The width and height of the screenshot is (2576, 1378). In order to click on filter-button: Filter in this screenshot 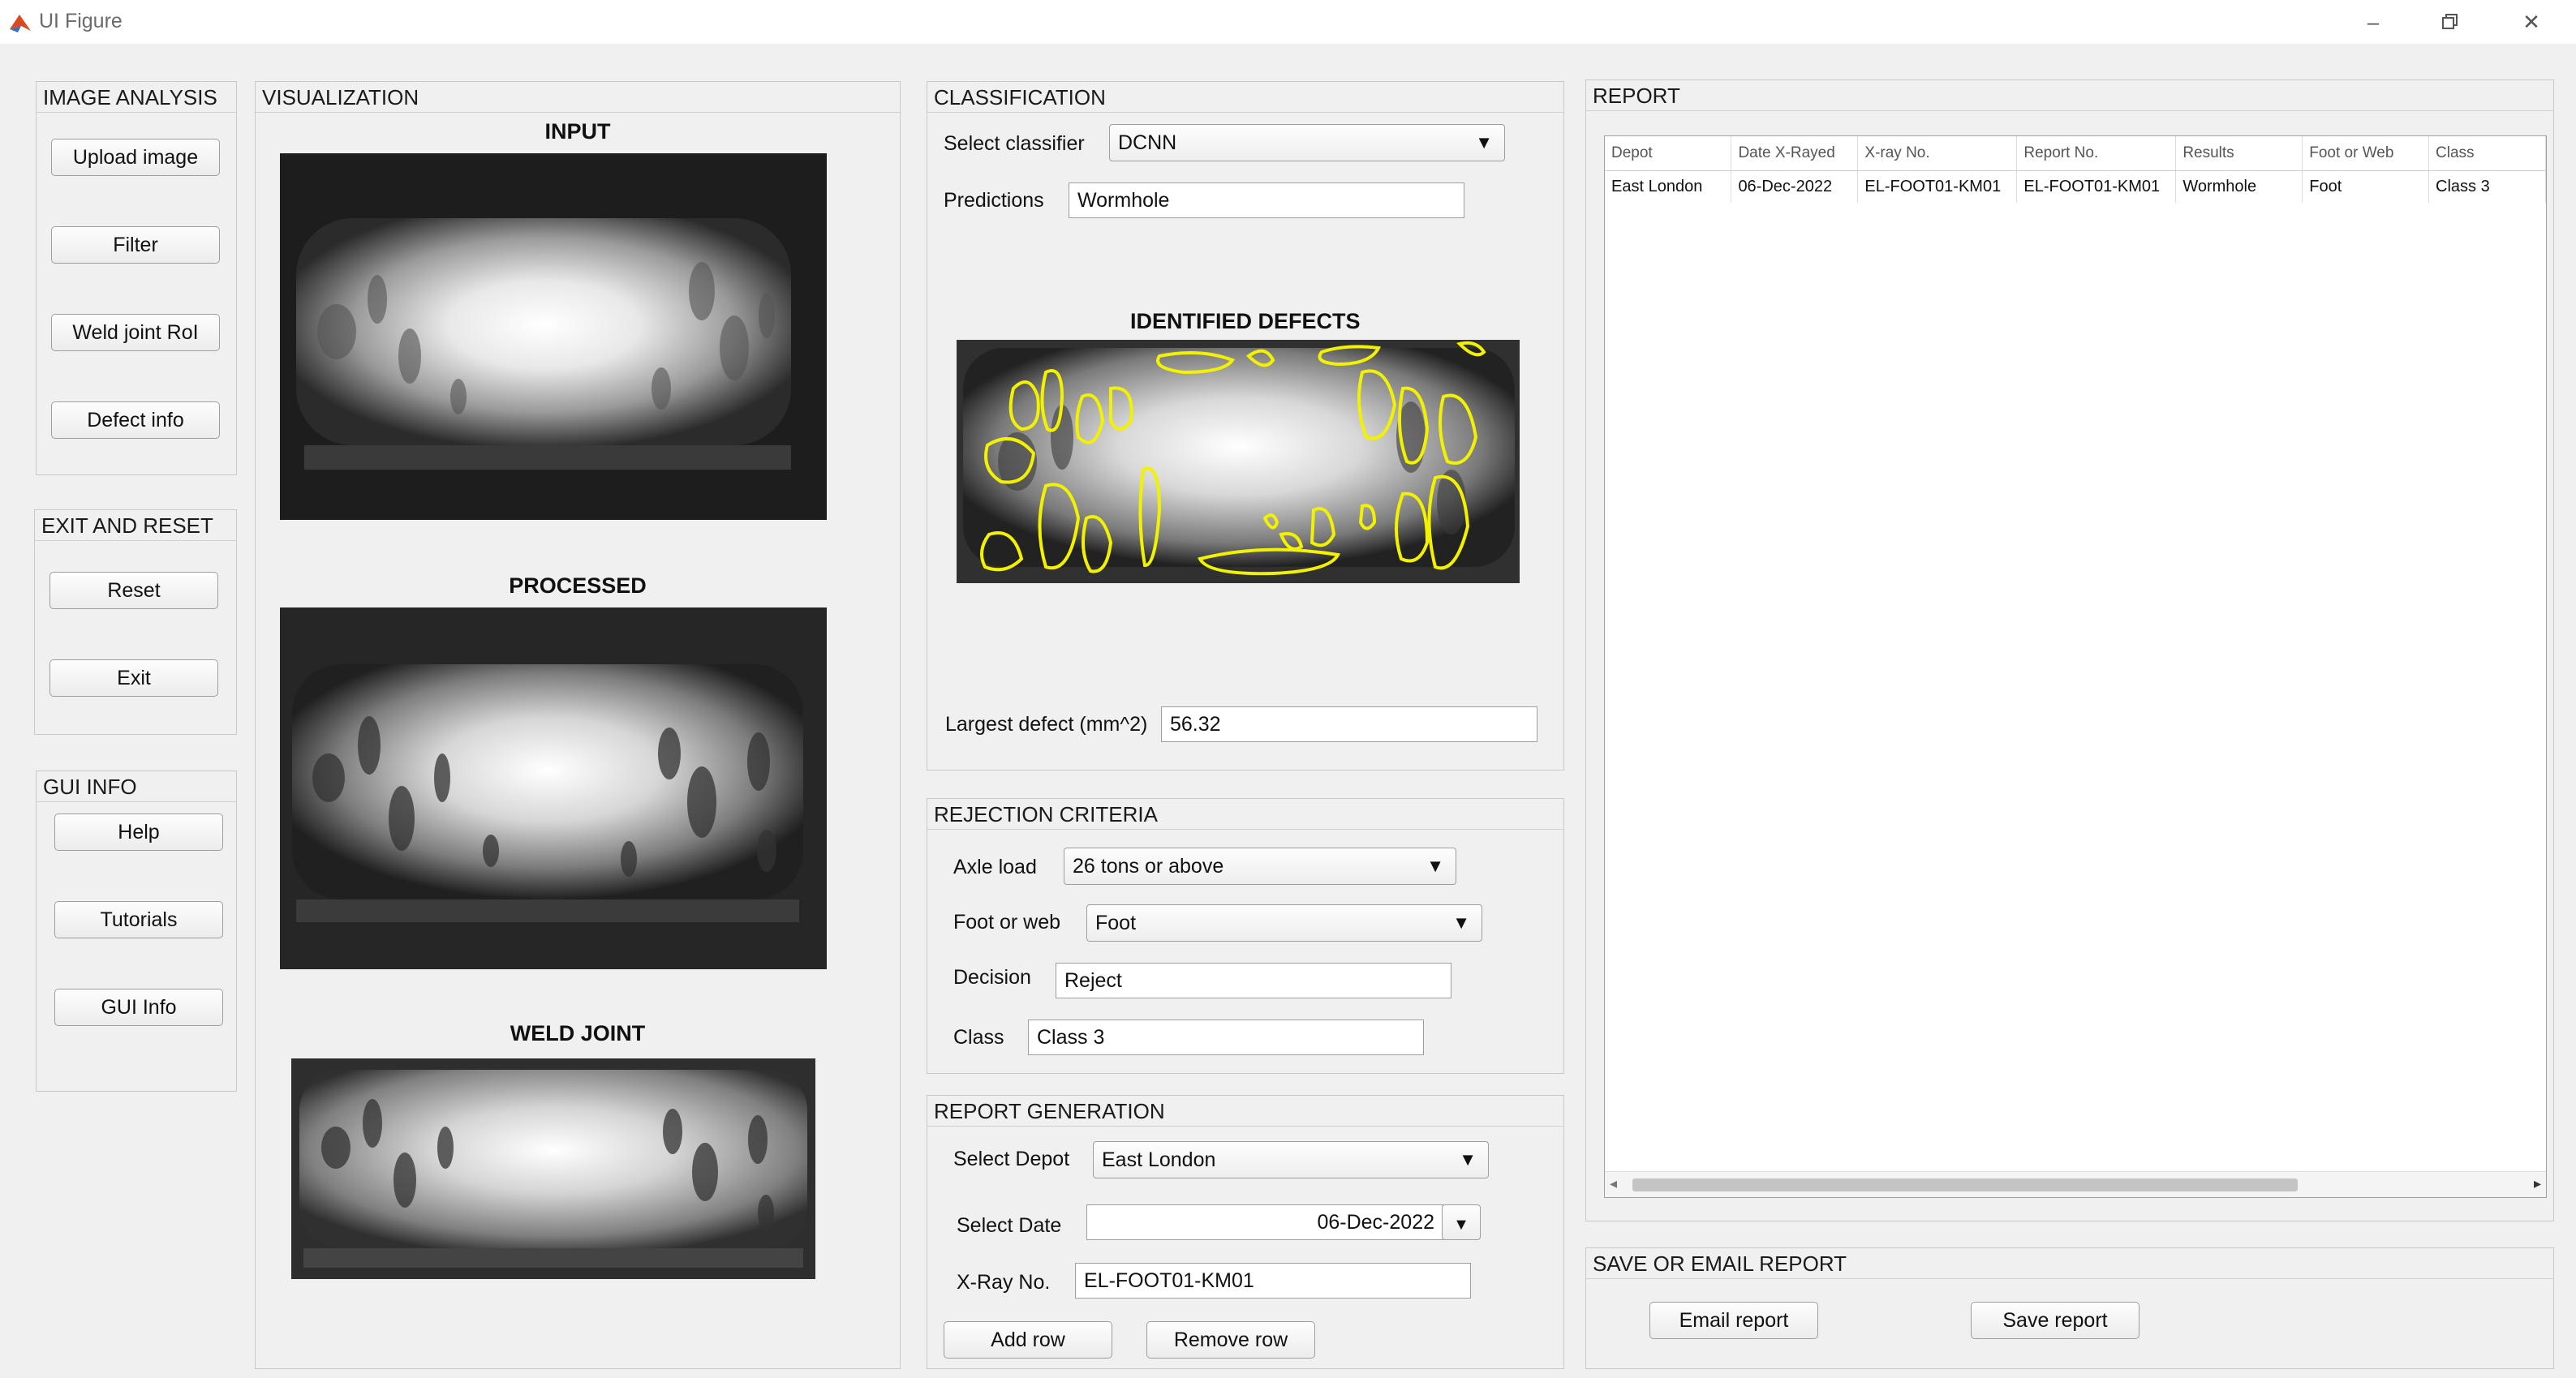, I will do `click(135, 245)`.